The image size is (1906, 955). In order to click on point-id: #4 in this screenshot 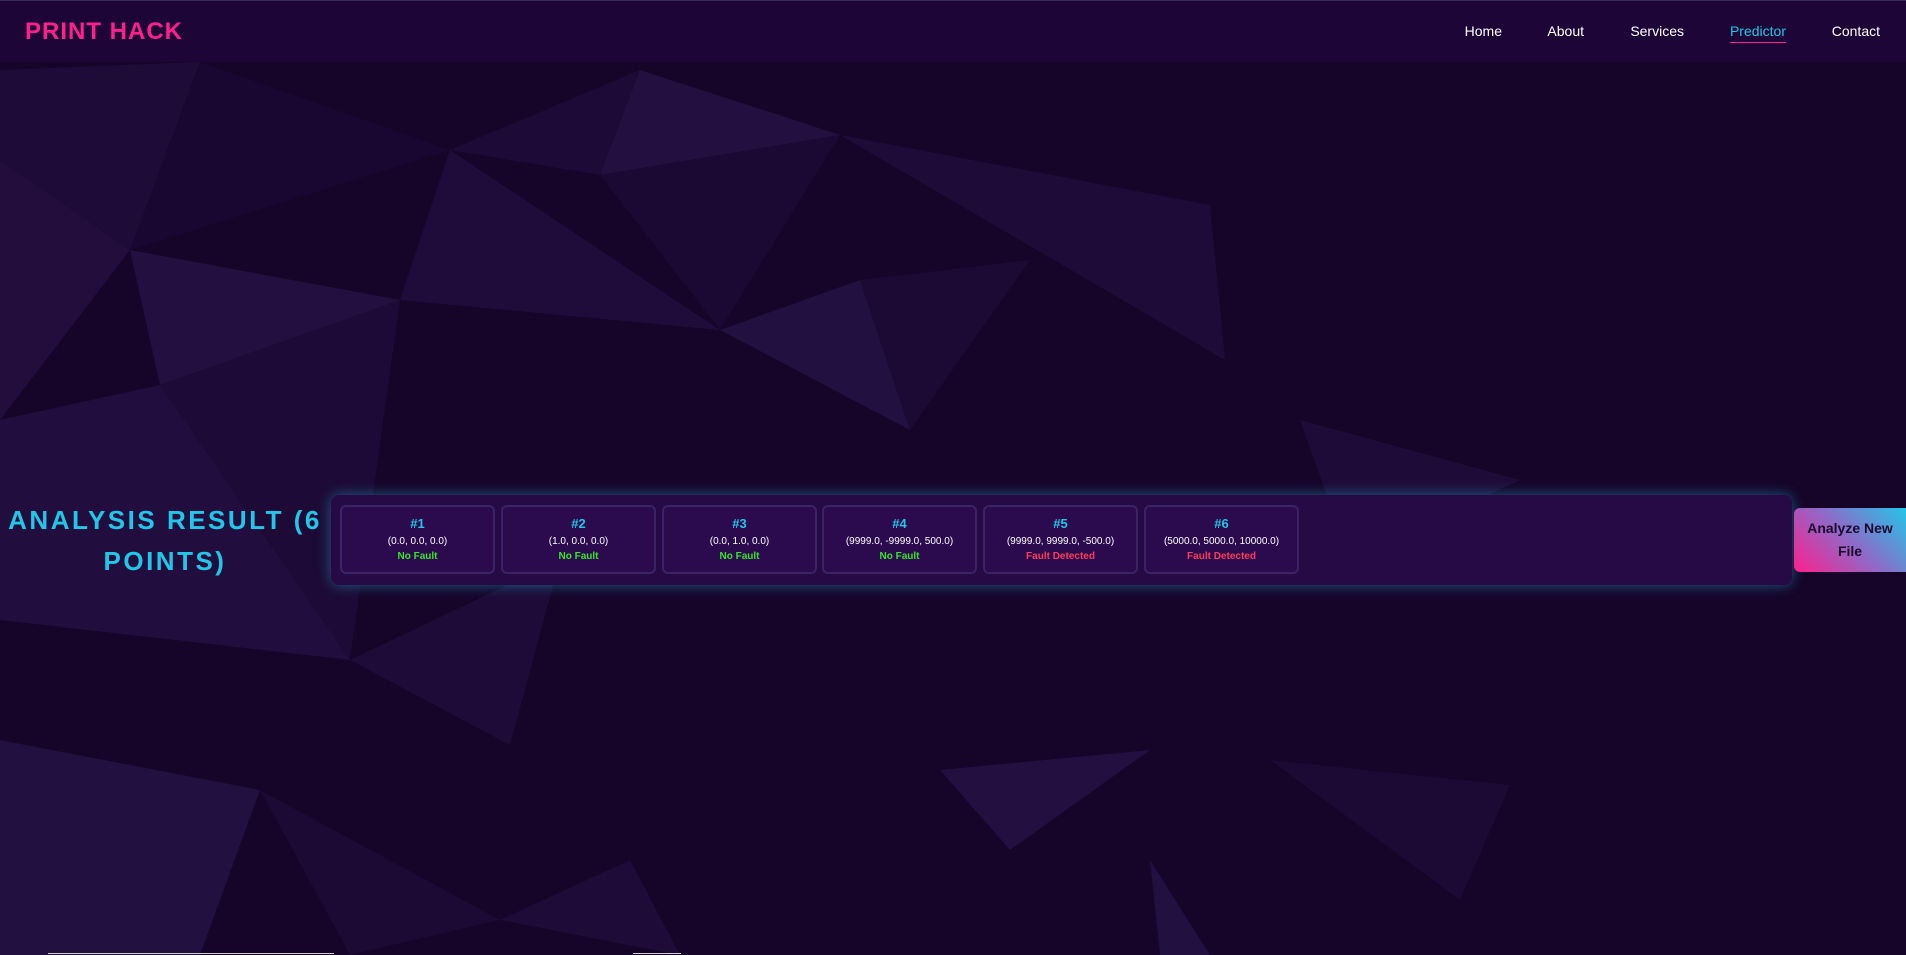, I will do `click(899, 523)`.